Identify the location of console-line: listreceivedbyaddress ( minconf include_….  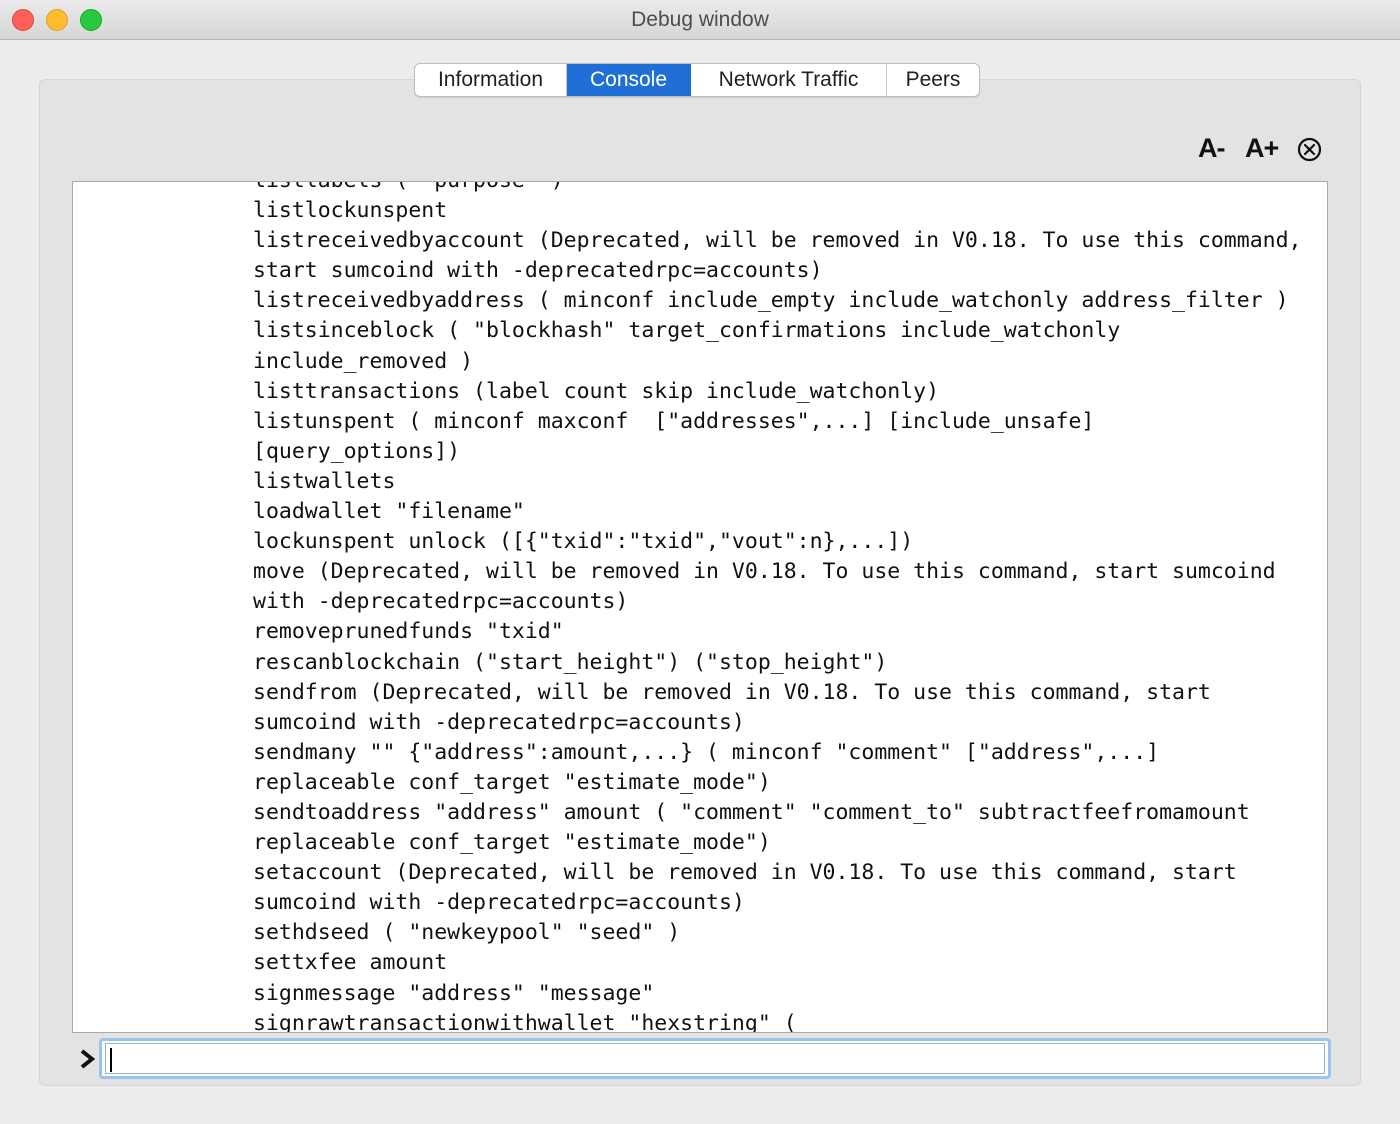
(771, 301).